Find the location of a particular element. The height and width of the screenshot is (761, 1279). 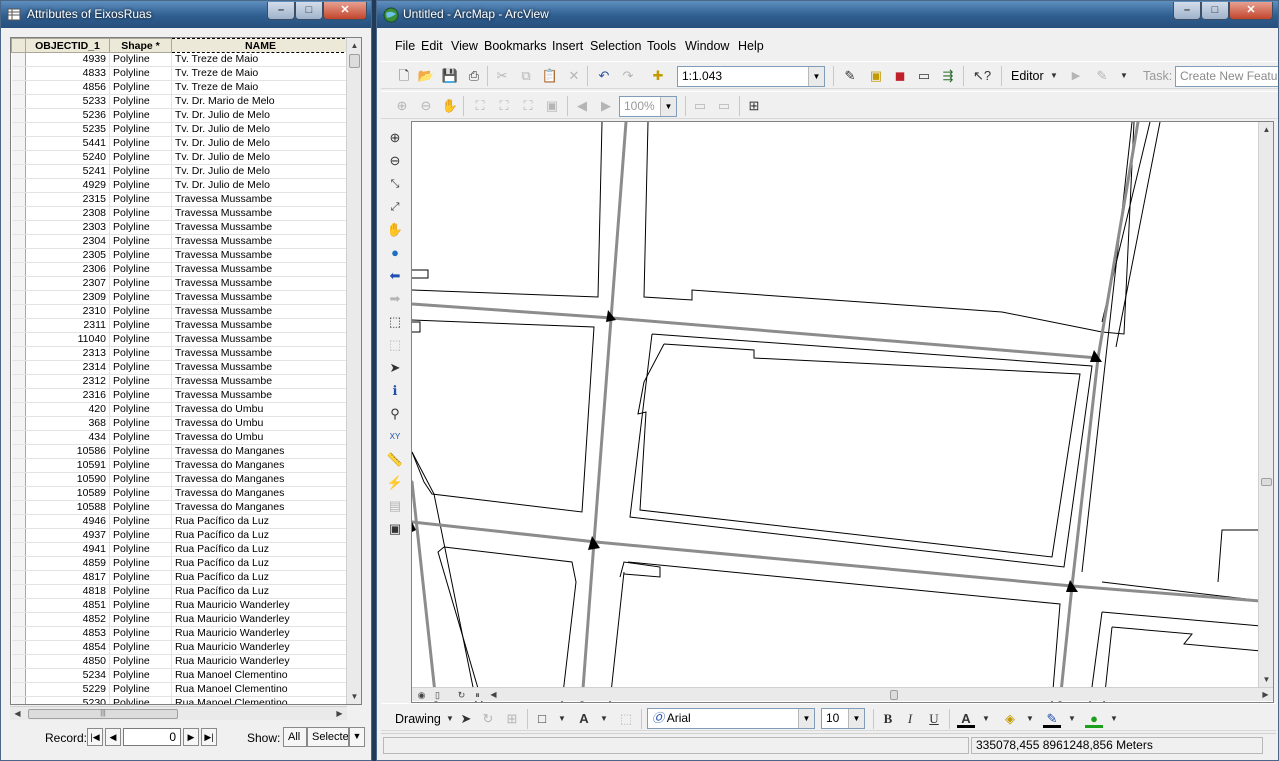

task-combo: Create New Featu is located at coordinates (1226, 76).